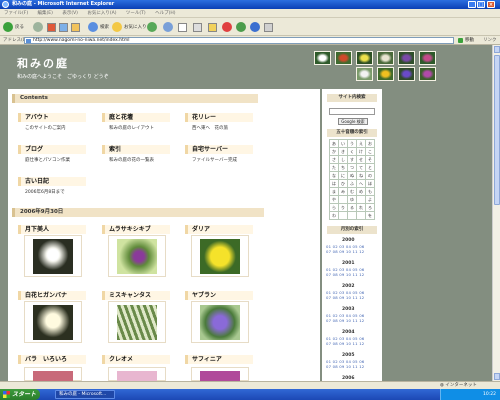  Describe the element at coordinates (472, 4) in the screenshot. I see `minimize-button: _` at that location.